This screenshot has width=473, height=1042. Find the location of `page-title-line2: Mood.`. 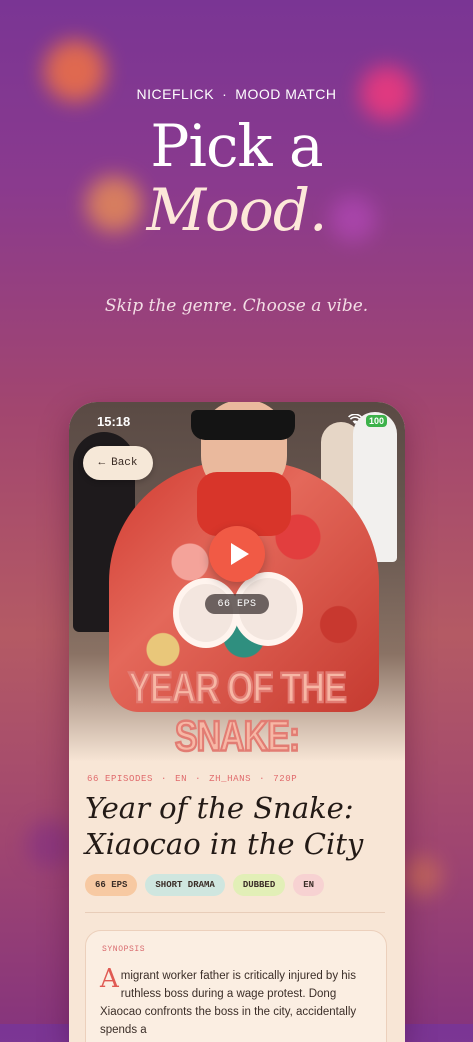

page-title-line2: Mood. is located at coordinates (237, 210).